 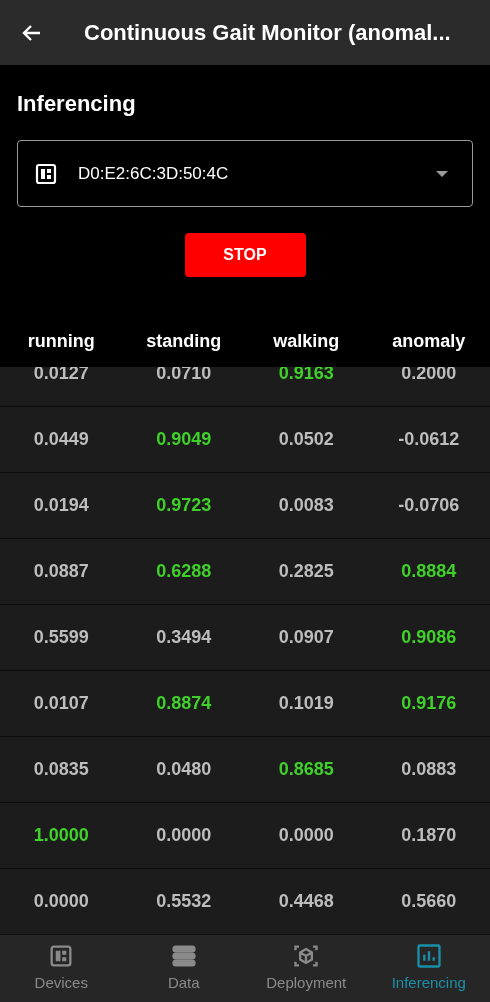 I want to click on table-cell-text: 0.0710, so click(x=184, y=376).